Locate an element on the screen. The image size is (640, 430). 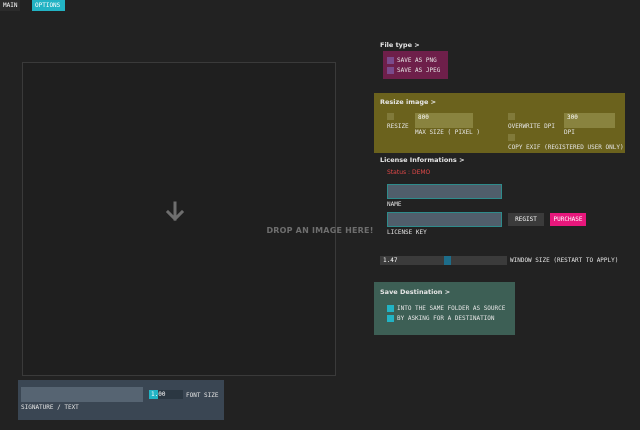
resize-heading: Resize image > is located at coordinates (408, 102).